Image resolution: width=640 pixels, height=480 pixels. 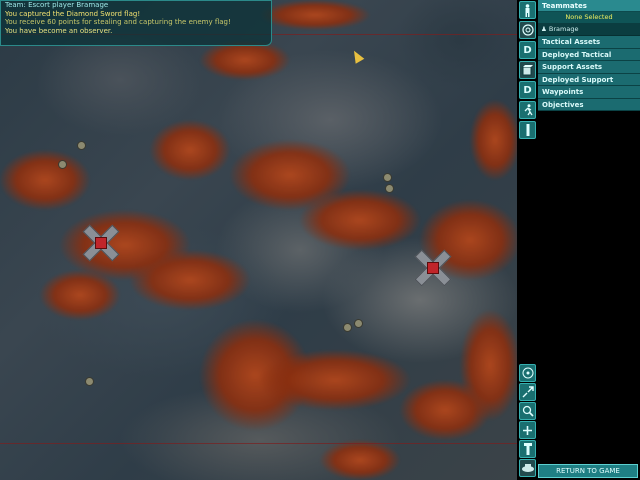 I want to click on category-objectives: Objectives, so click(x=589, y=104).